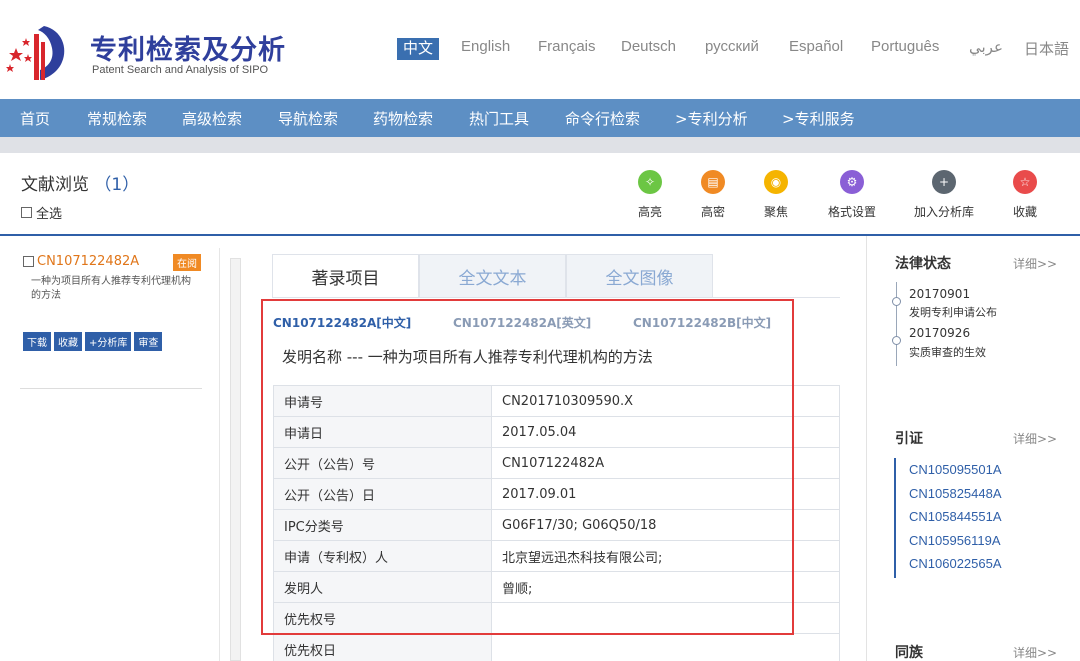  I want to click on table-row: 申请号 CN201710309590.X, so click(556, 401).